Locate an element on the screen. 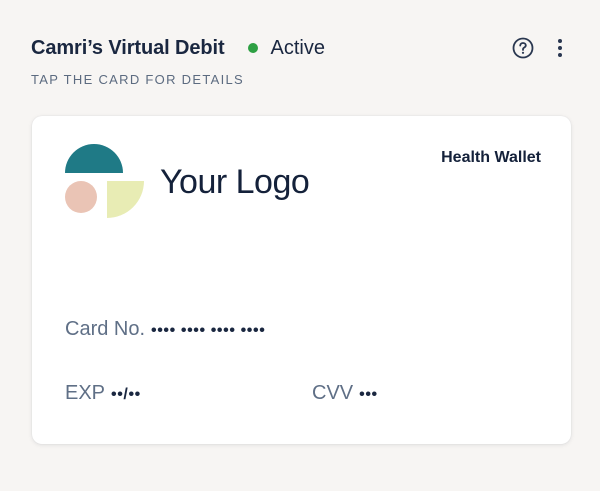  cvv-label: CVV is located at coordinates (333, 393).